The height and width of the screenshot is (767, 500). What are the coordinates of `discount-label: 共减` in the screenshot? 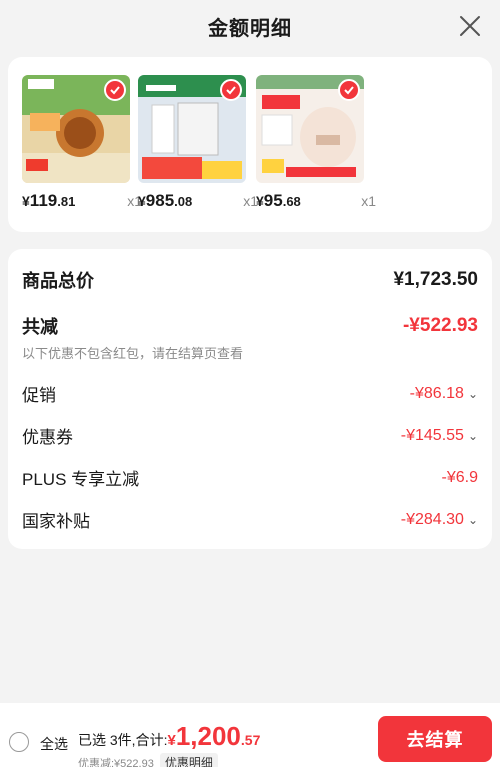 It's located at (40, 327).